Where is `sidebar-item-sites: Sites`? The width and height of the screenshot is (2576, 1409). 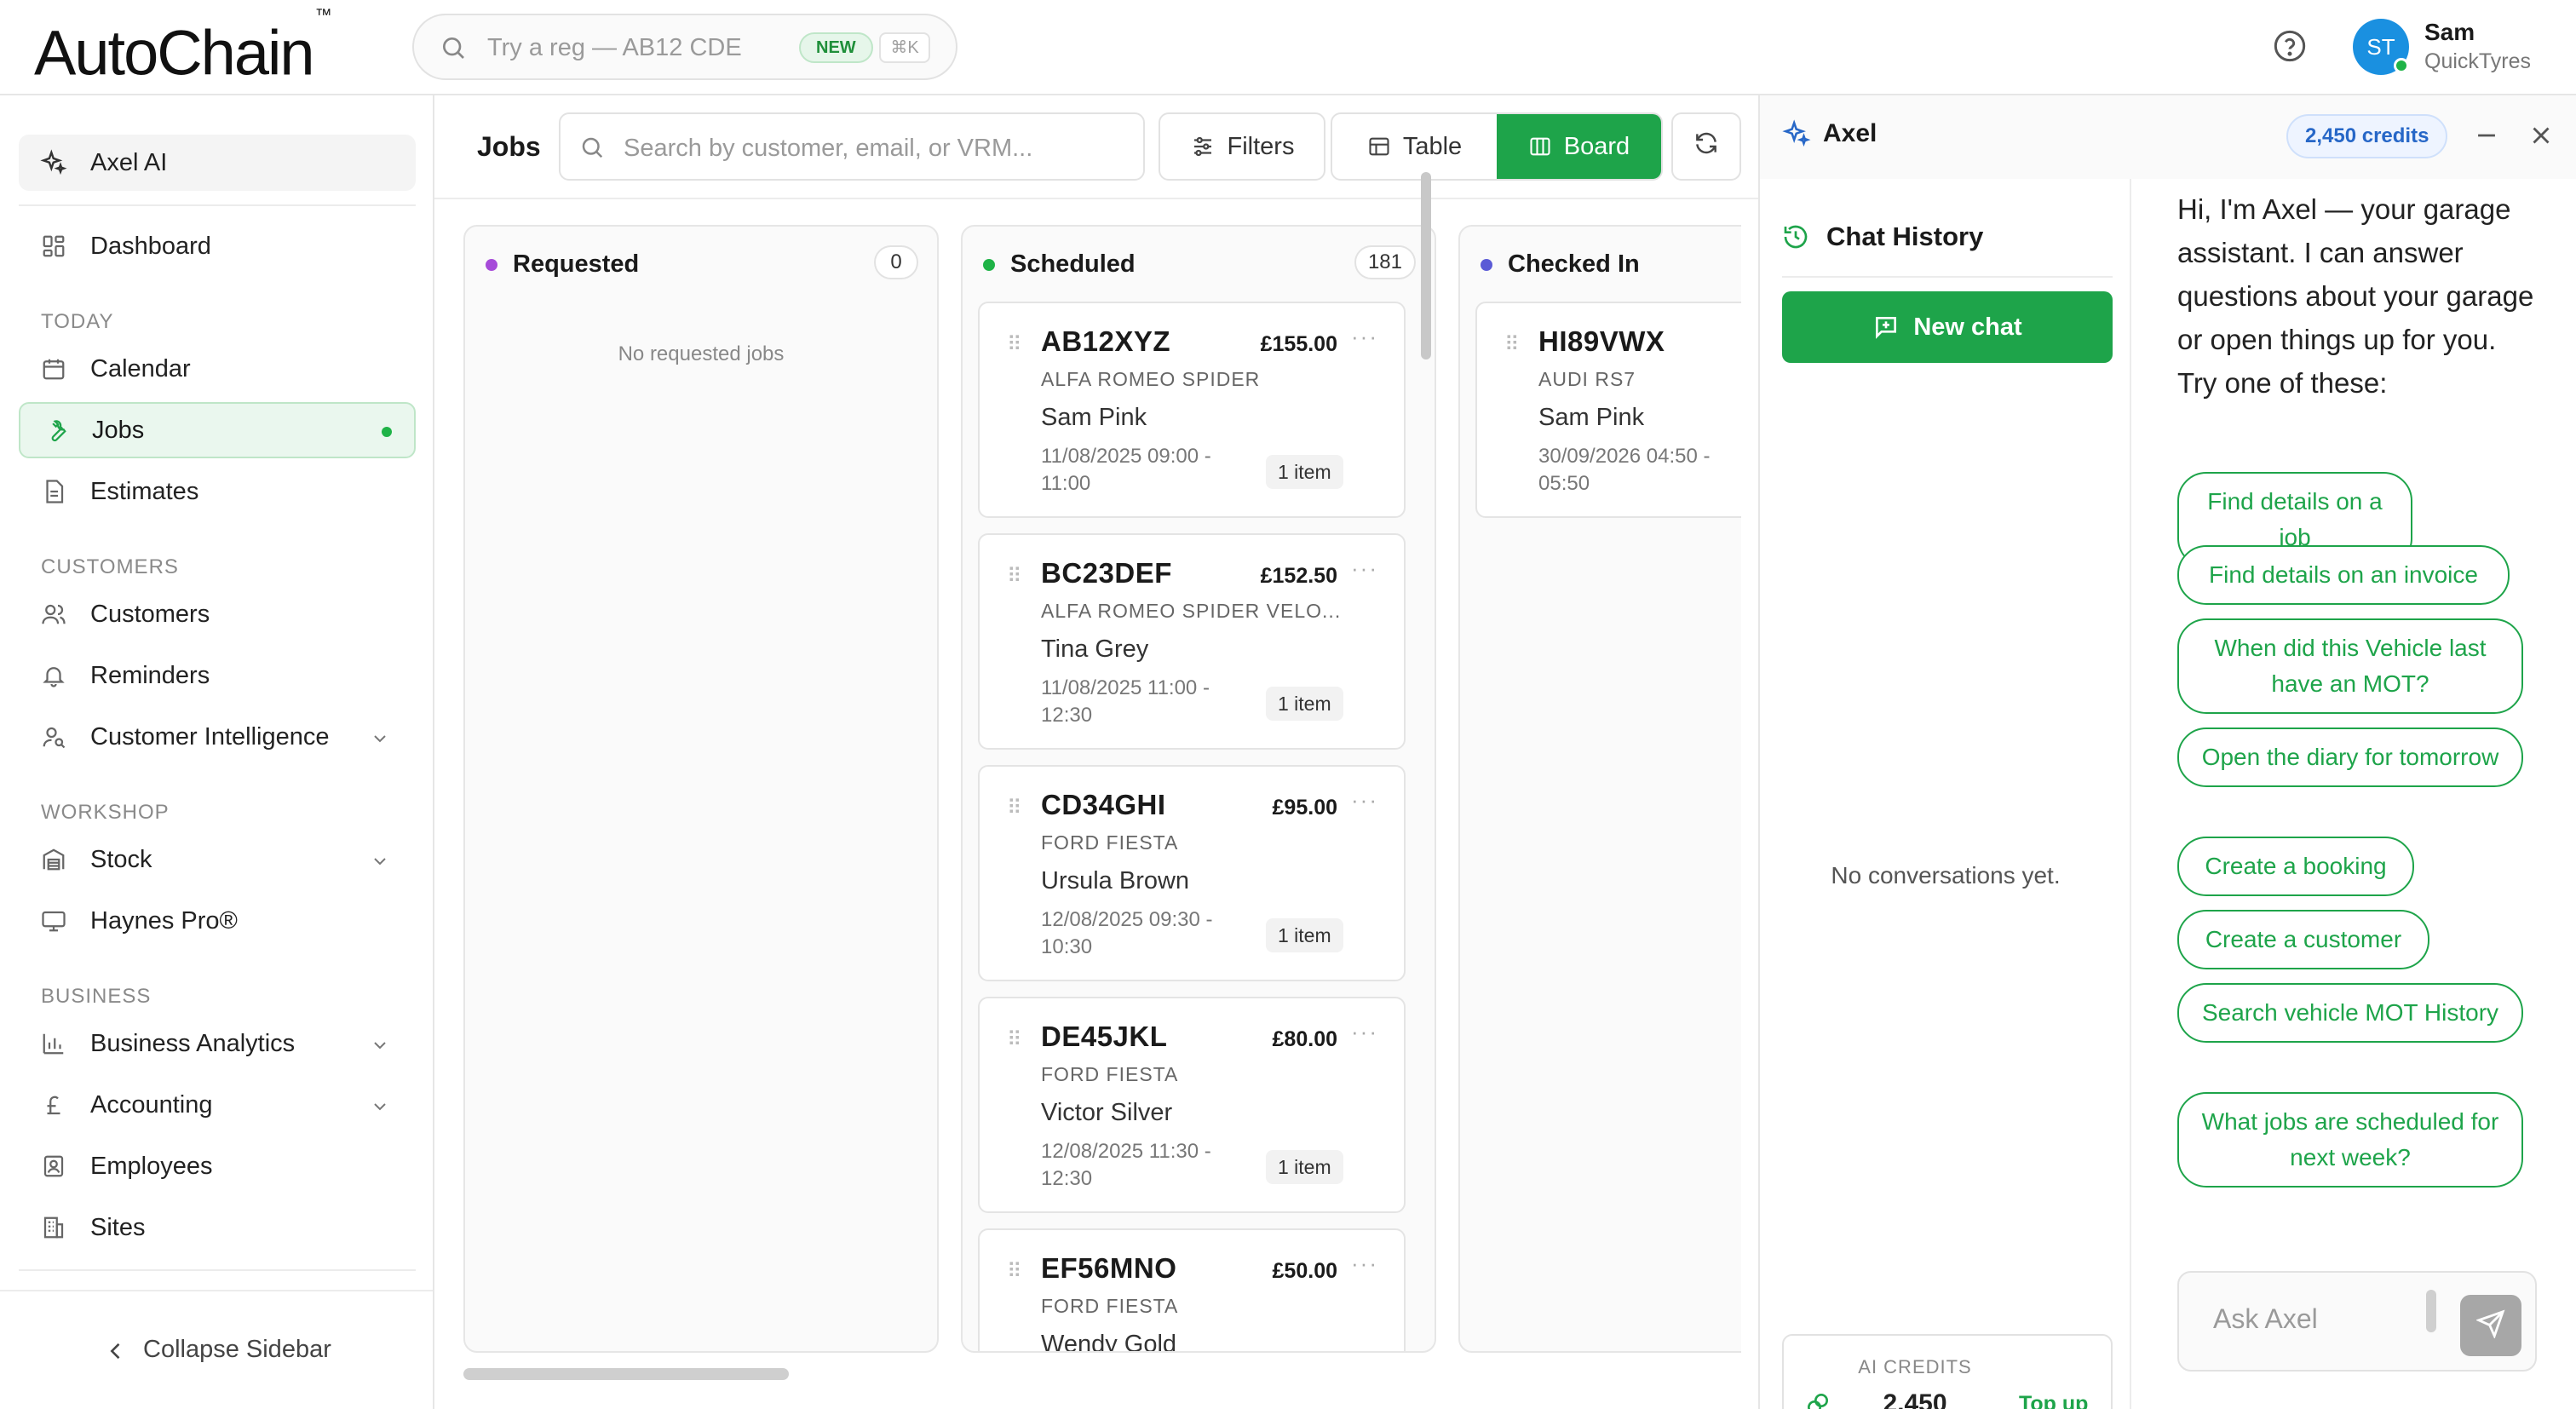
sidebar-item-sites: Sites is located at coordinates (217, 1227).